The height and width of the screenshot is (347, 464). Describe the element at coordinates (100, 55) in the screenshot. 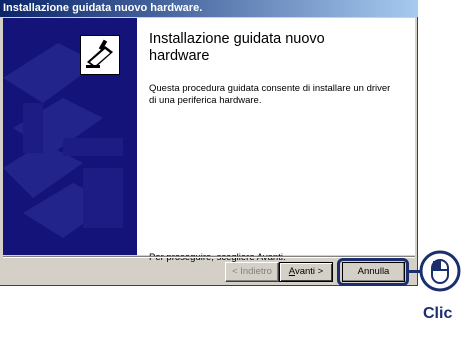

I see `hardware-card-icon` at that location.